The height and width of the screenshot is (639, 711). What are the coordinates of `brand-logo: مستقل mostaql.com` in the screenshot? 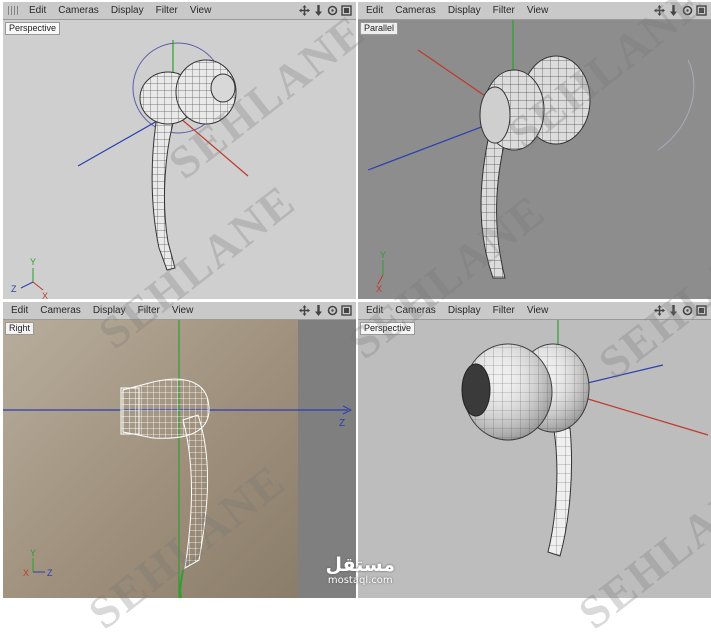 It's located at (361, 570).